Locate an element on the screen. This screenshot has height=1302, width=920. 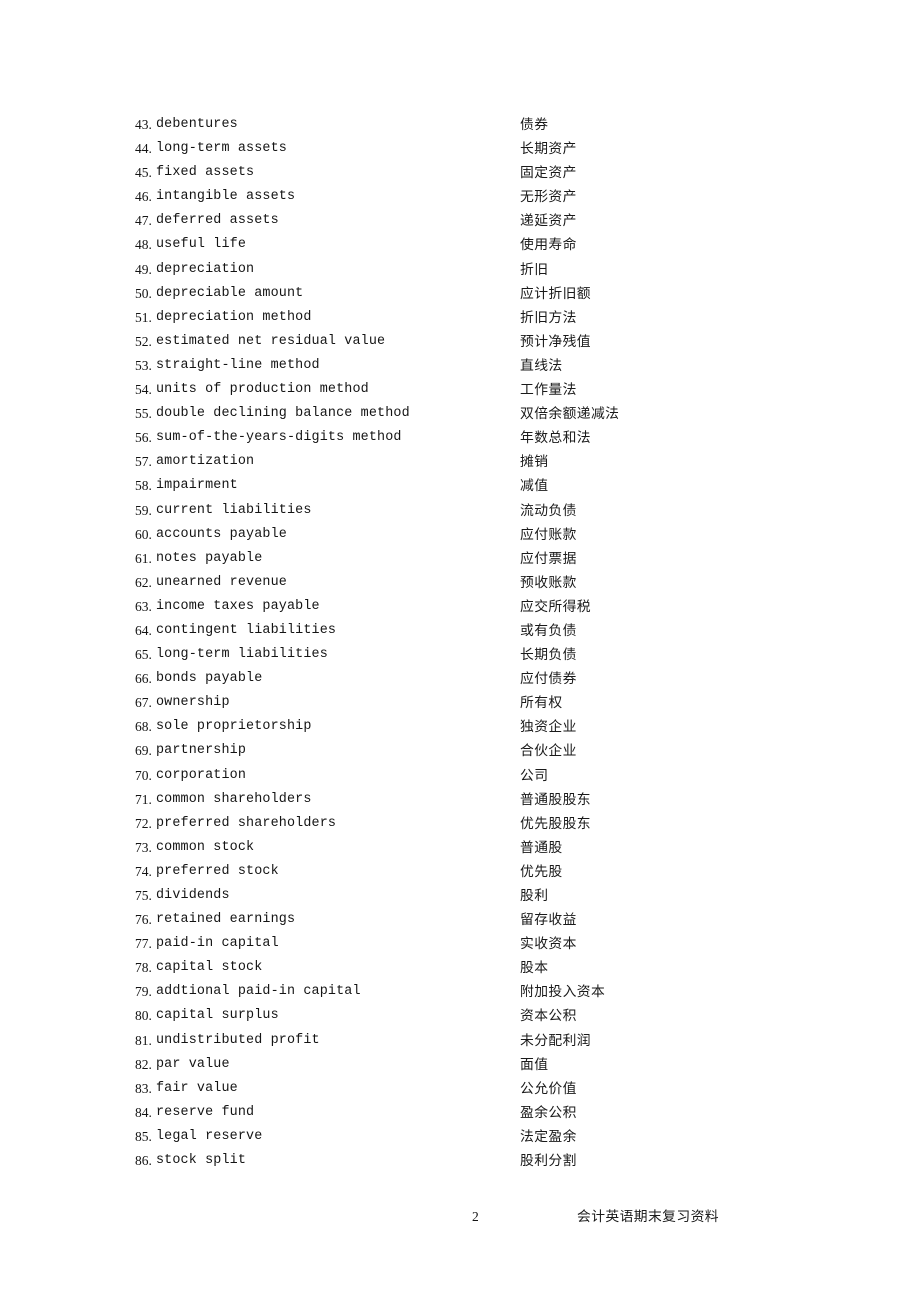
term-english: fair value is located at coordinates (197, 1088).